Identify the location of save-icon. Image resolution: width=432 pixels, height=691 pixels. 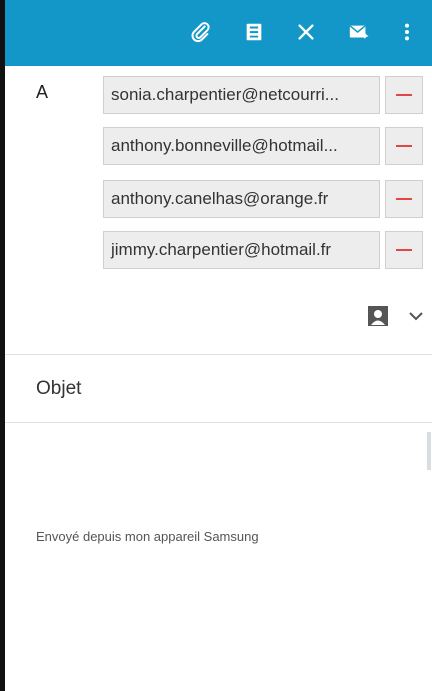
(254, 32).